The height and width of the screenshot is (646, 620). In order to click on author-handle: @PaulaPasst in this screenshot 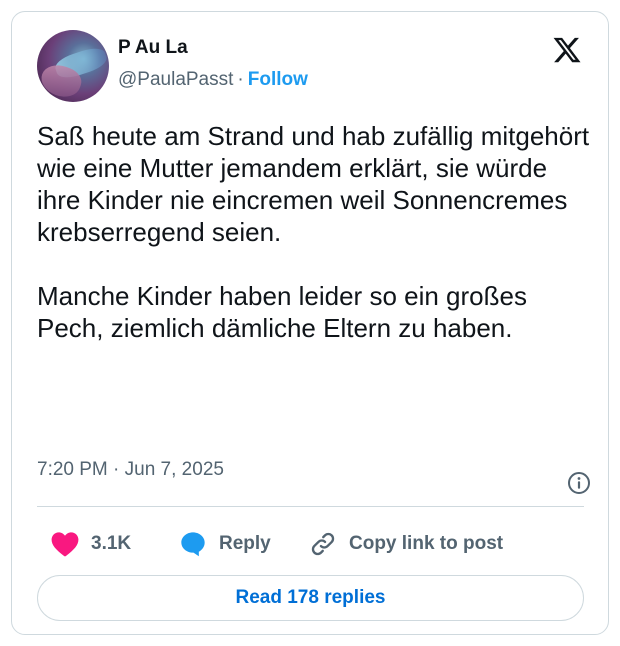, I will do `click(175, 79)`.